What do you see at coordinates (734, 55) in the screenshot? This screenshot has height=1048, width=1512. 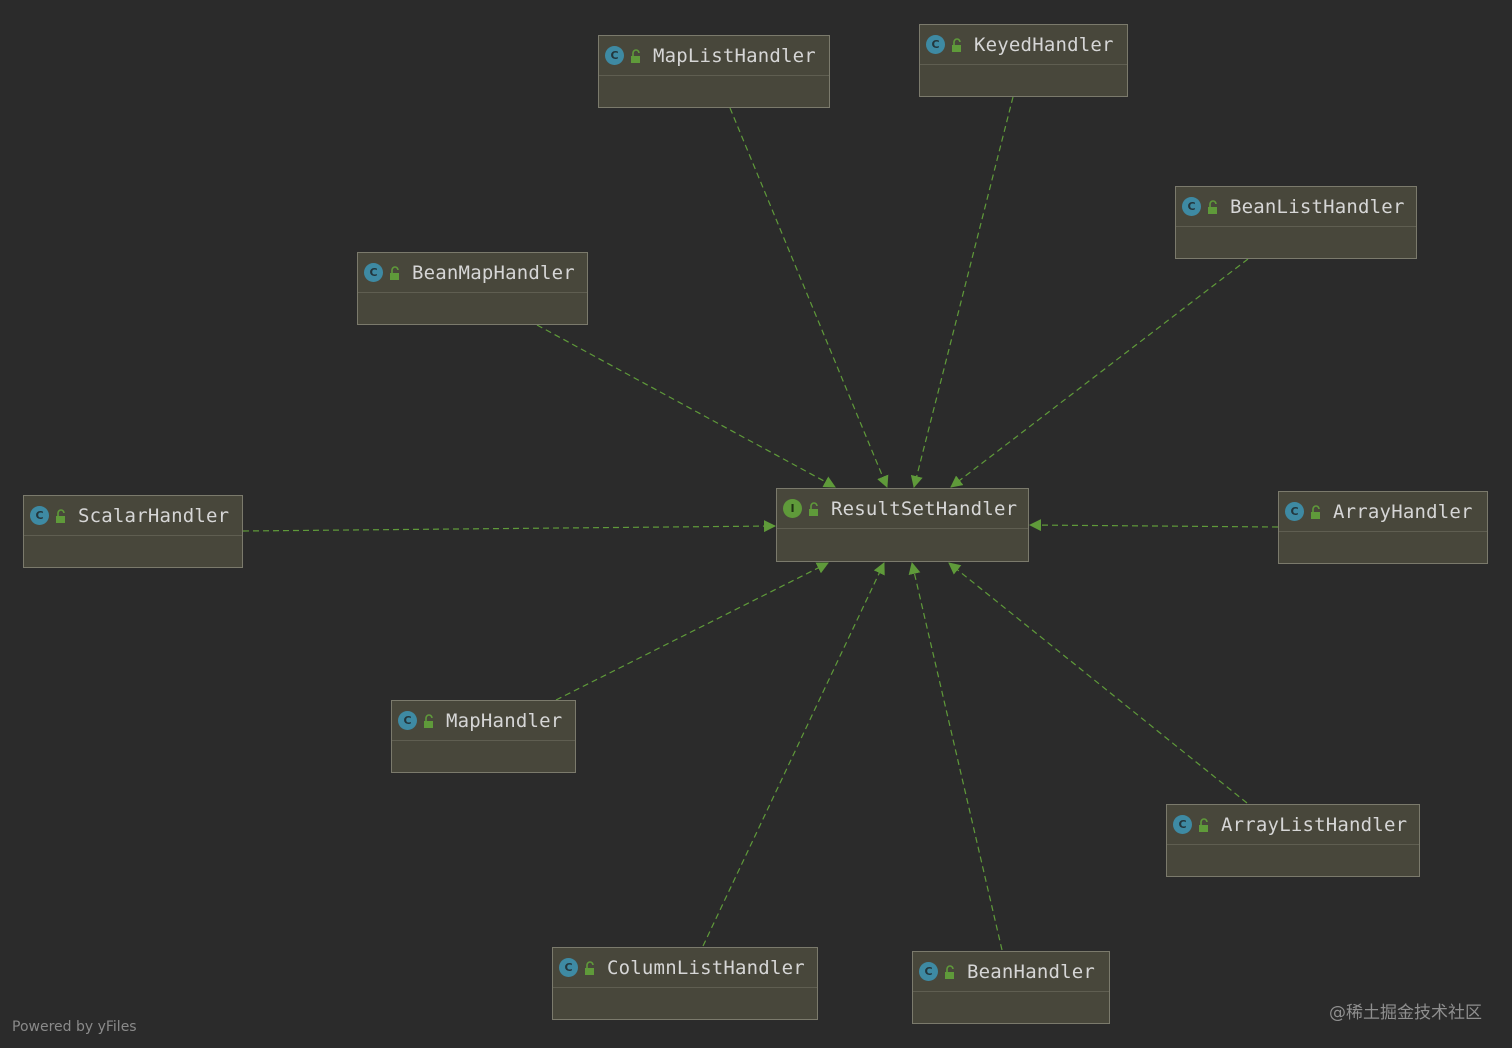 I see `node-label: MapListHandler` at bounding box center [734, 55].